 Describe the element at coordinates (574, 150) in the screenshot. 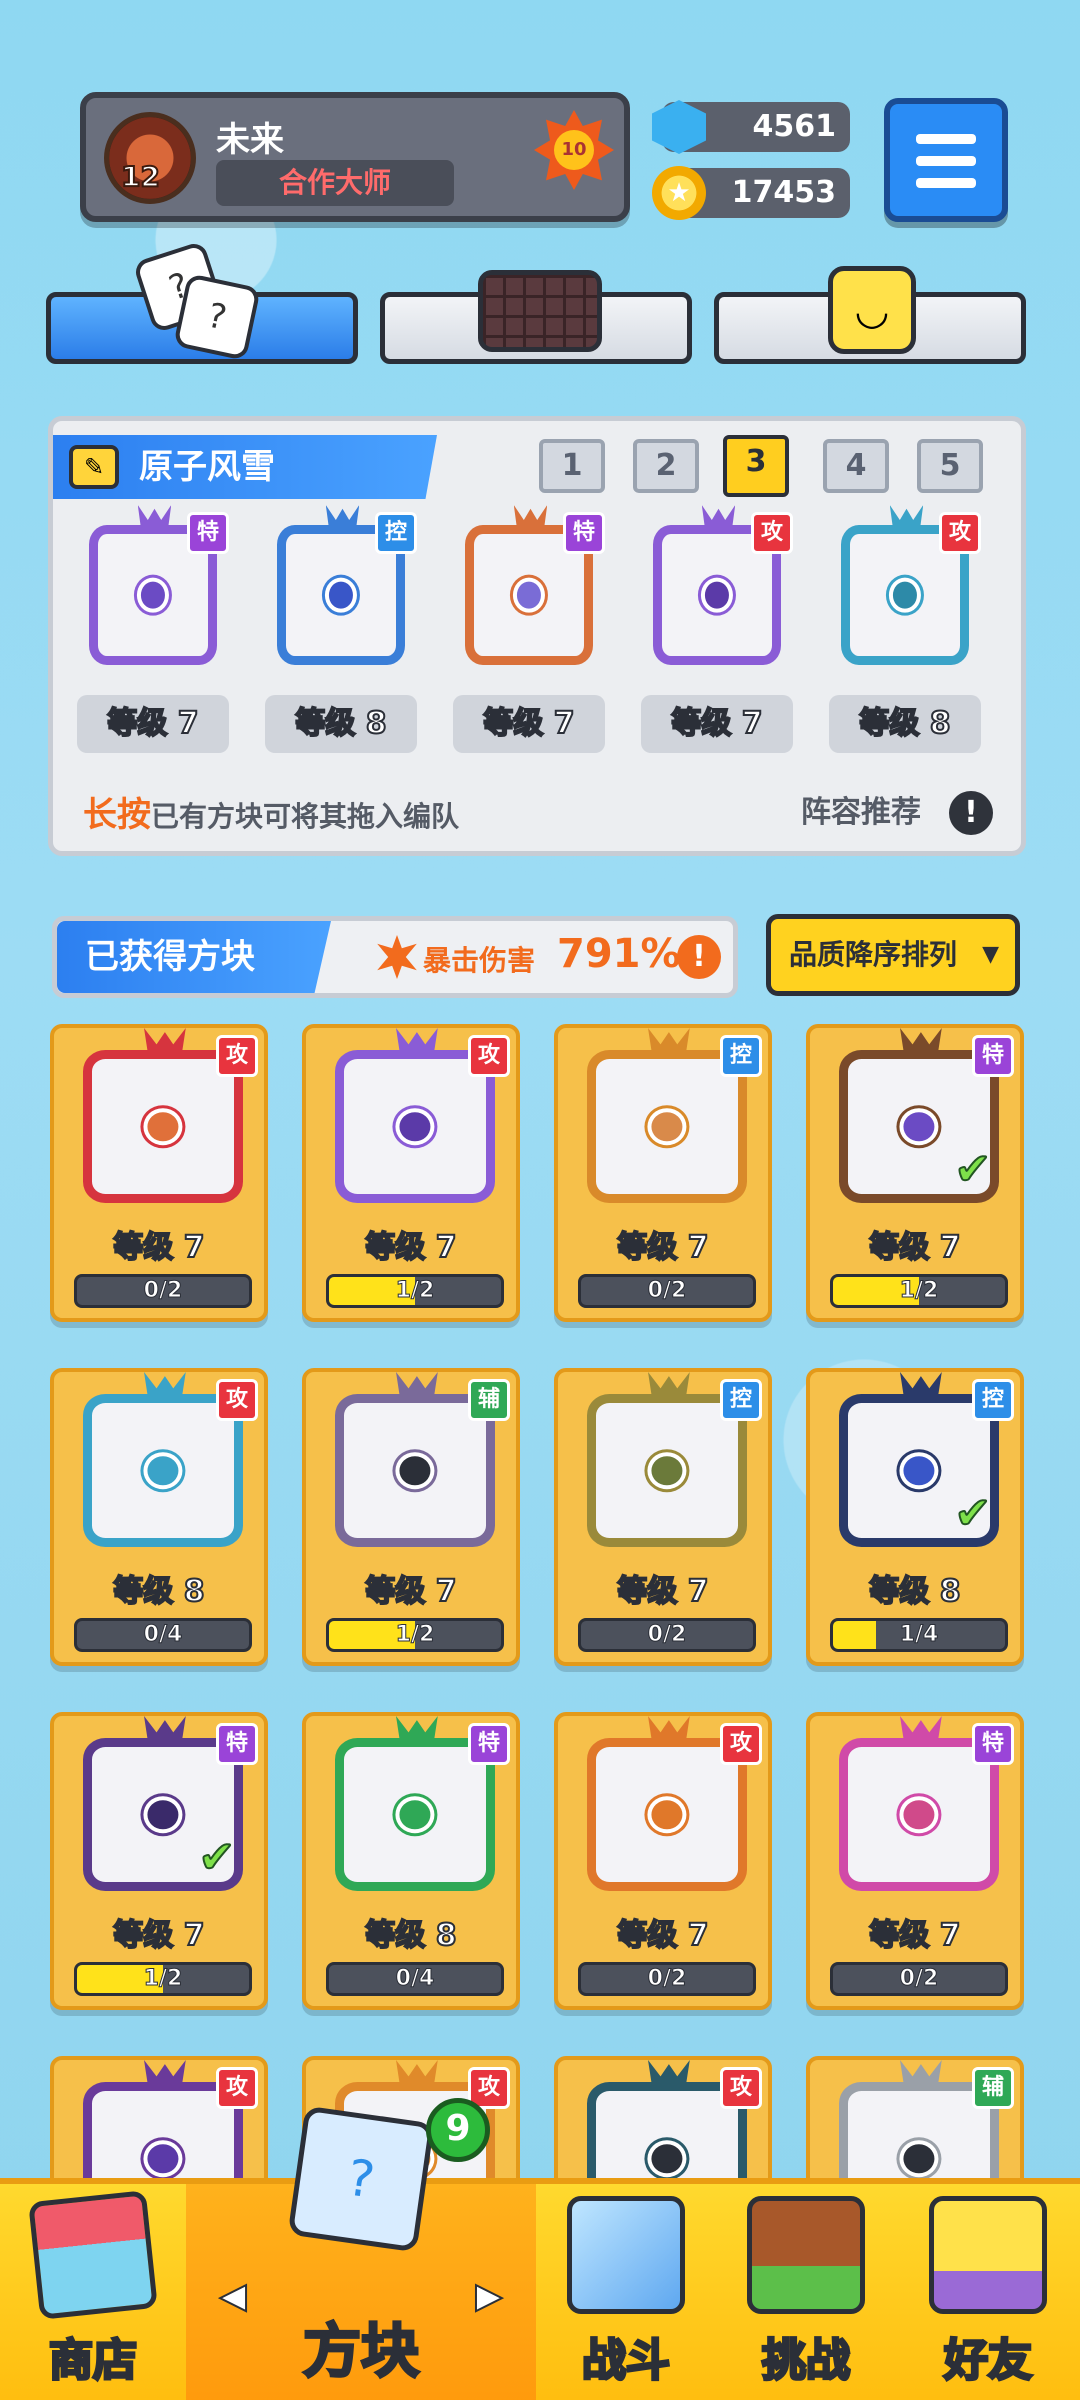

I see `rank-badge-icon: 10` at that location.